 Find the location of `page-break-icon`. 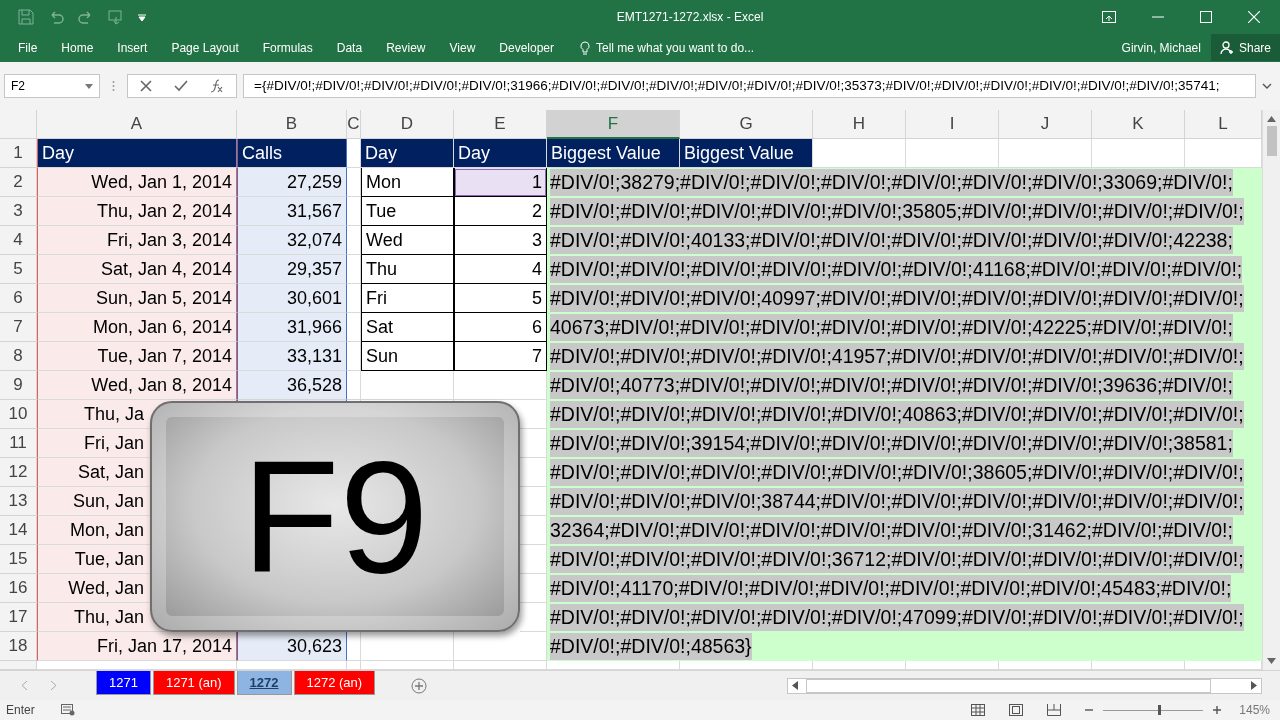

page-break-icon is located at coordinates (1054, 710).